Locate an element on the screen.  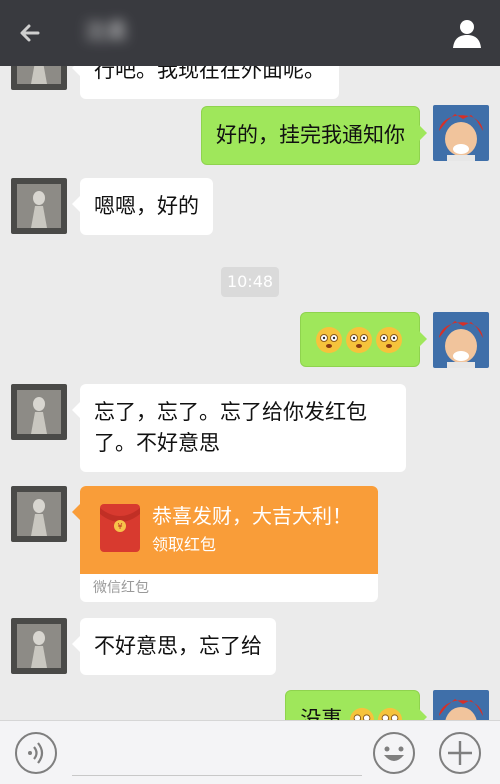
message-bubble: 不好意思，忘了给 is located at coordinates (174, 646).